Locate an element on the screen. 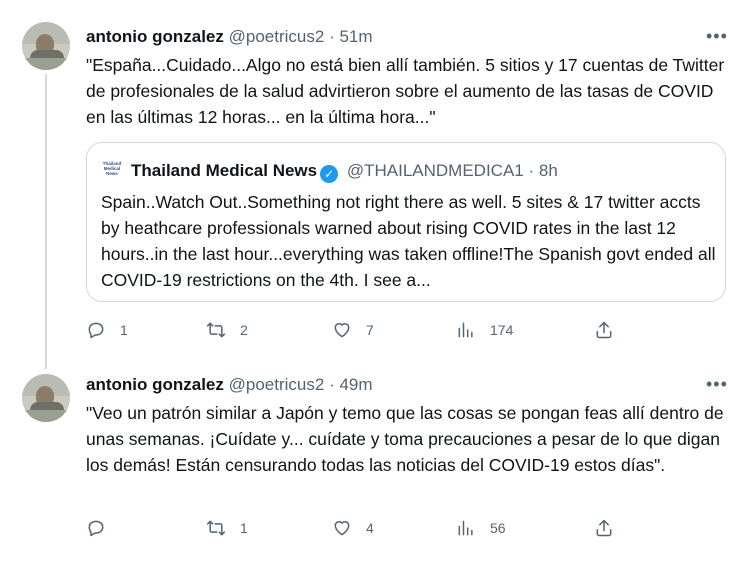 This screenshot has height=564, width=754. tweet-header: antonio gonzalez @poetricus2 · 49m is located at coordinates (229, 385).